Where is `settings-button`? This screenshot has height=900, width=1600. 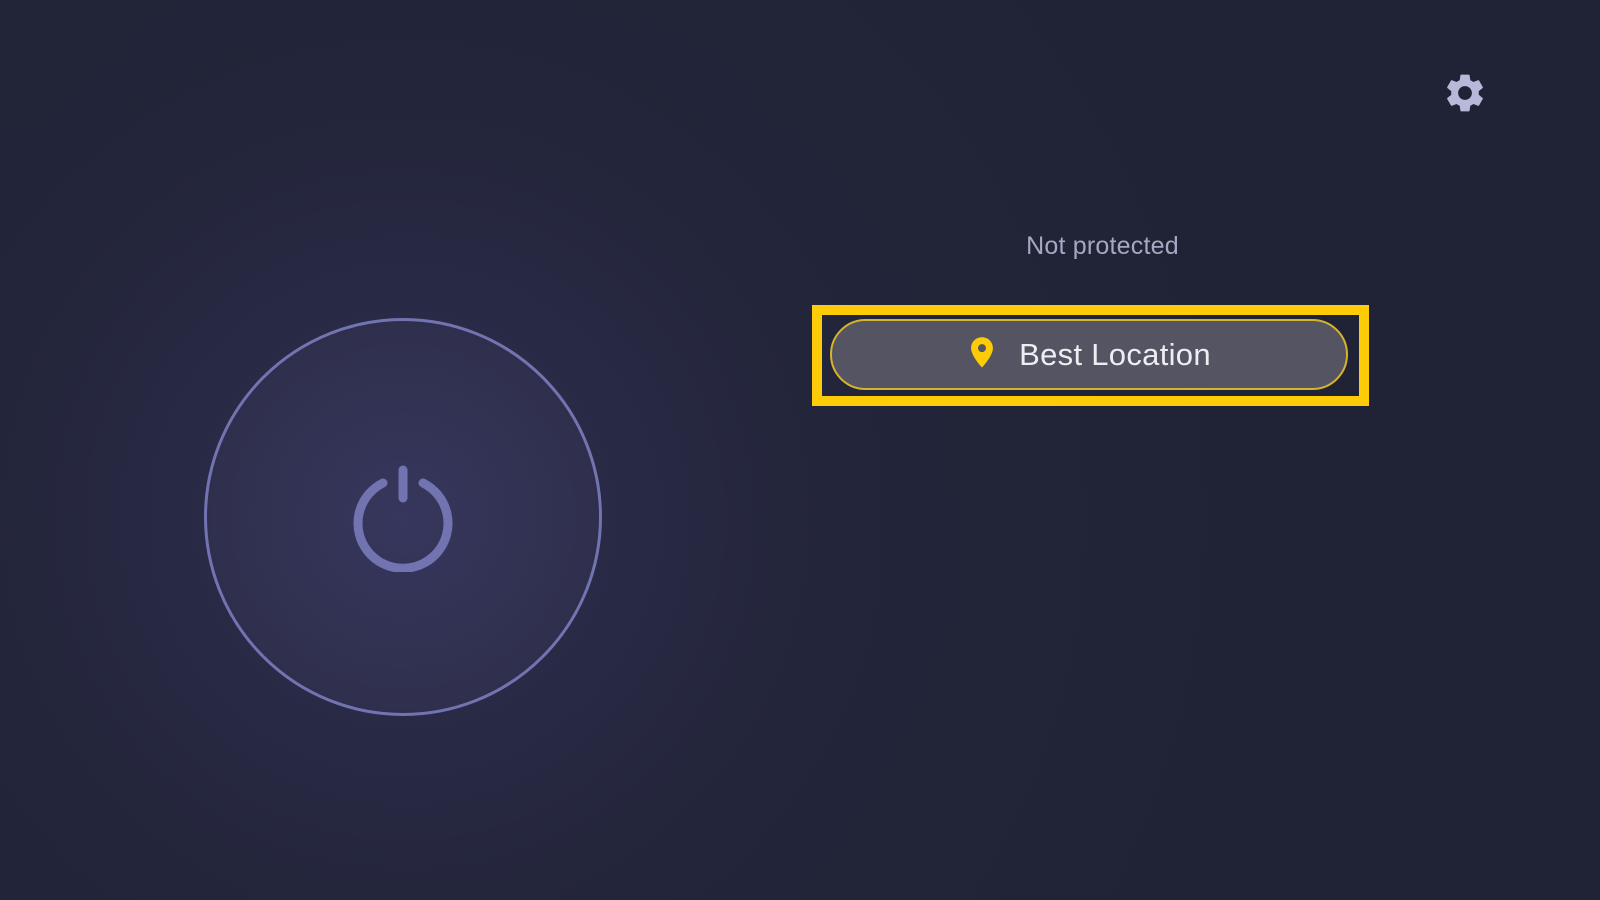 settings-button is located at coordinates (1465, 93).